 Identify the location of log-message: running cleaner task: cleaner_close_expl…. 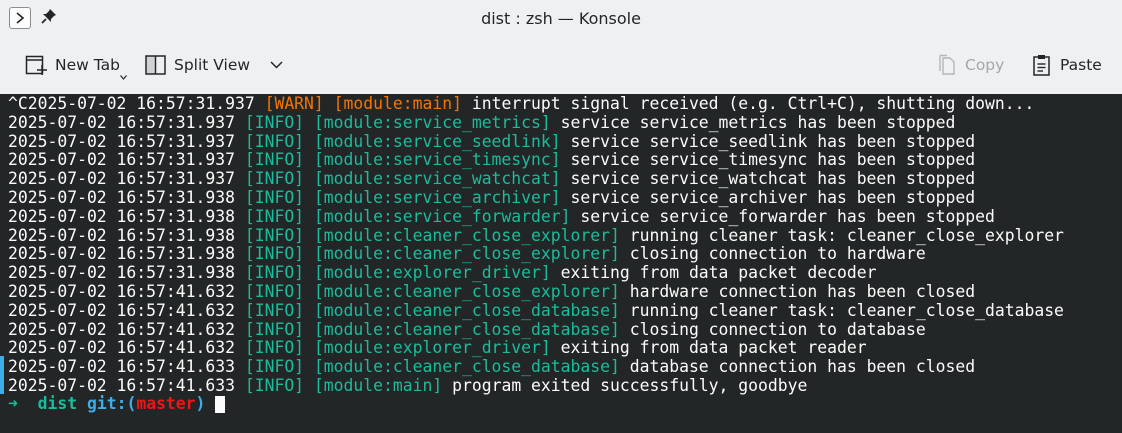
(846, 235).